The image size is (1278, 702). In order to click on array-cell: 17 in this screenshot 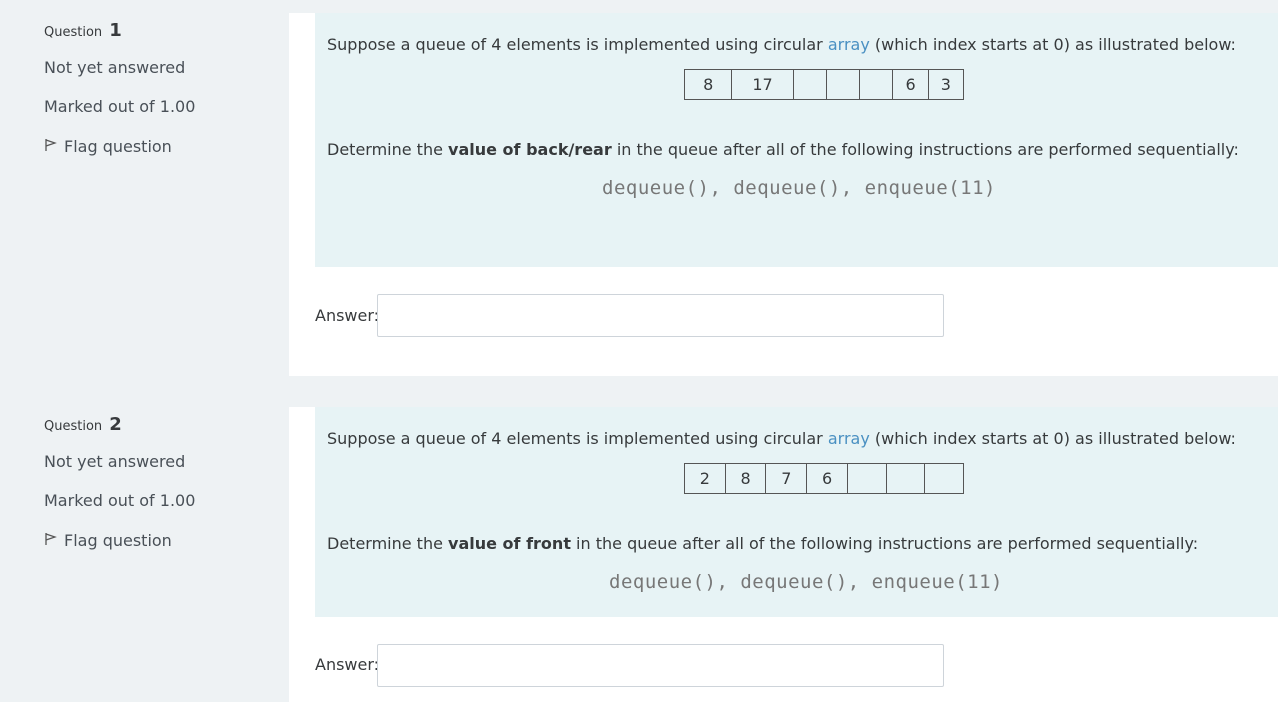, I will do `click(762, 84)`.